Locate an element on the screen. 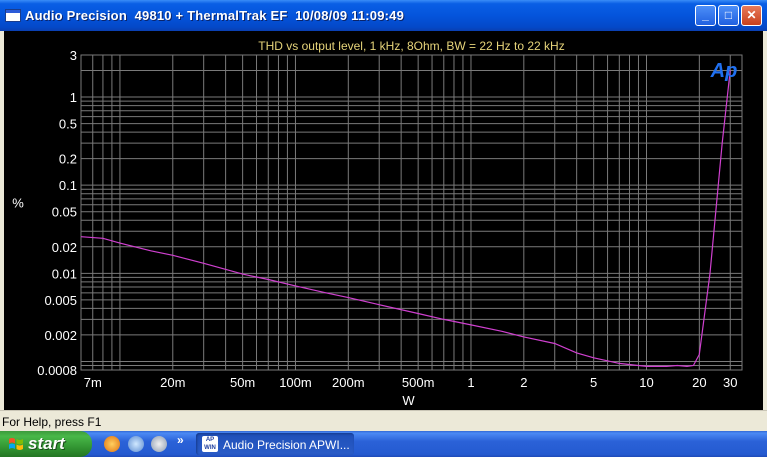 The height and width of the screenshot is (457, 767). quicklaunch-chevron-icon: » is located at coordinates (180, 440).